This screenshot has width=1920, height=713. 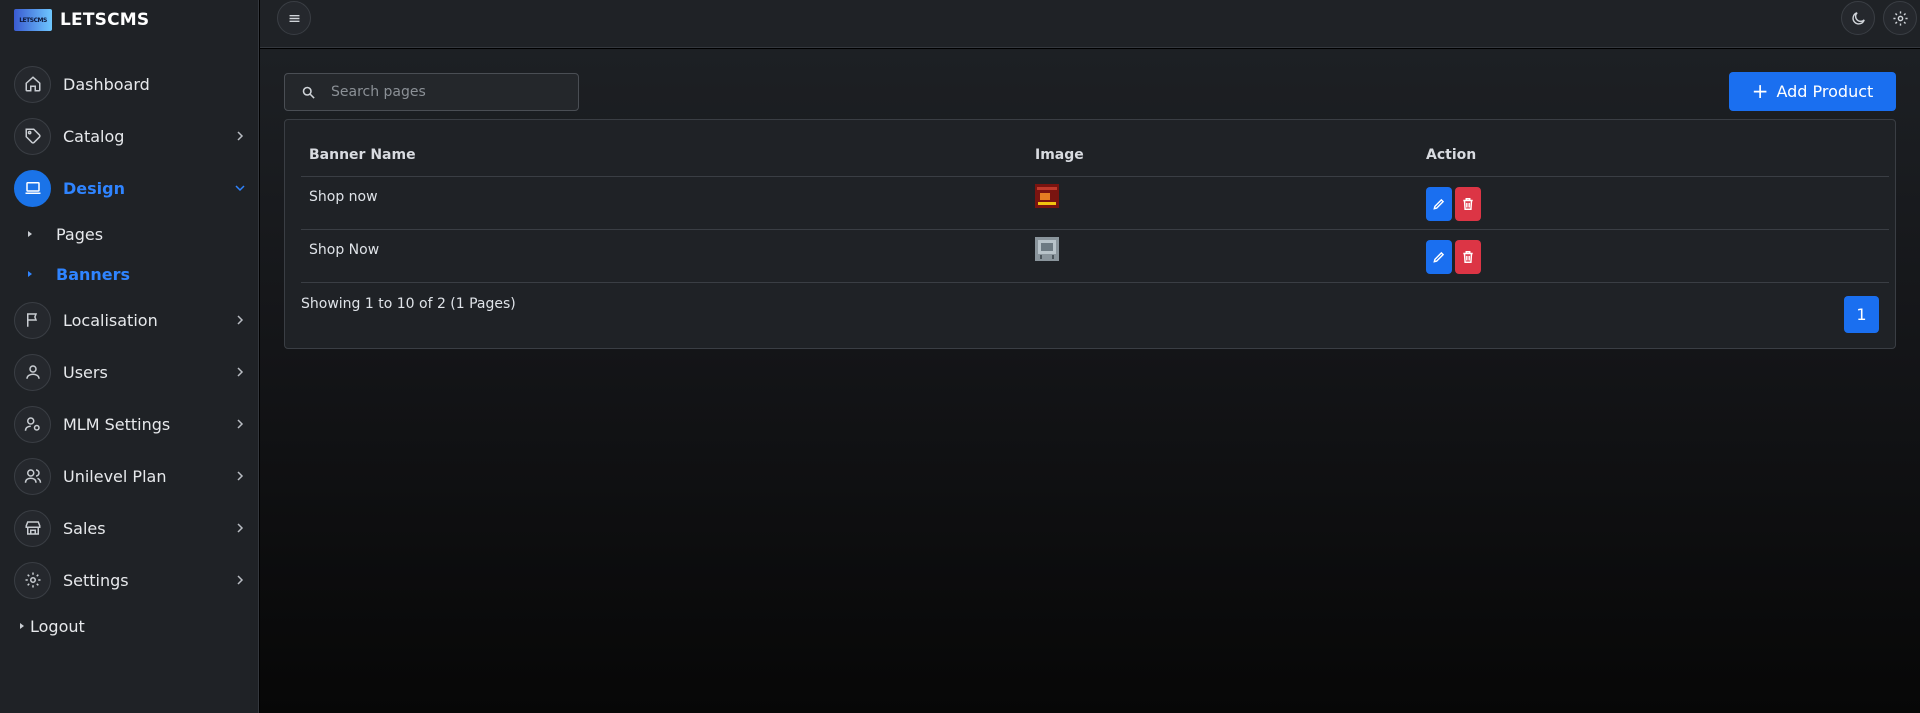 I want to click on sidebar-item-label: MLM Settings, so click(x=117, y=424).